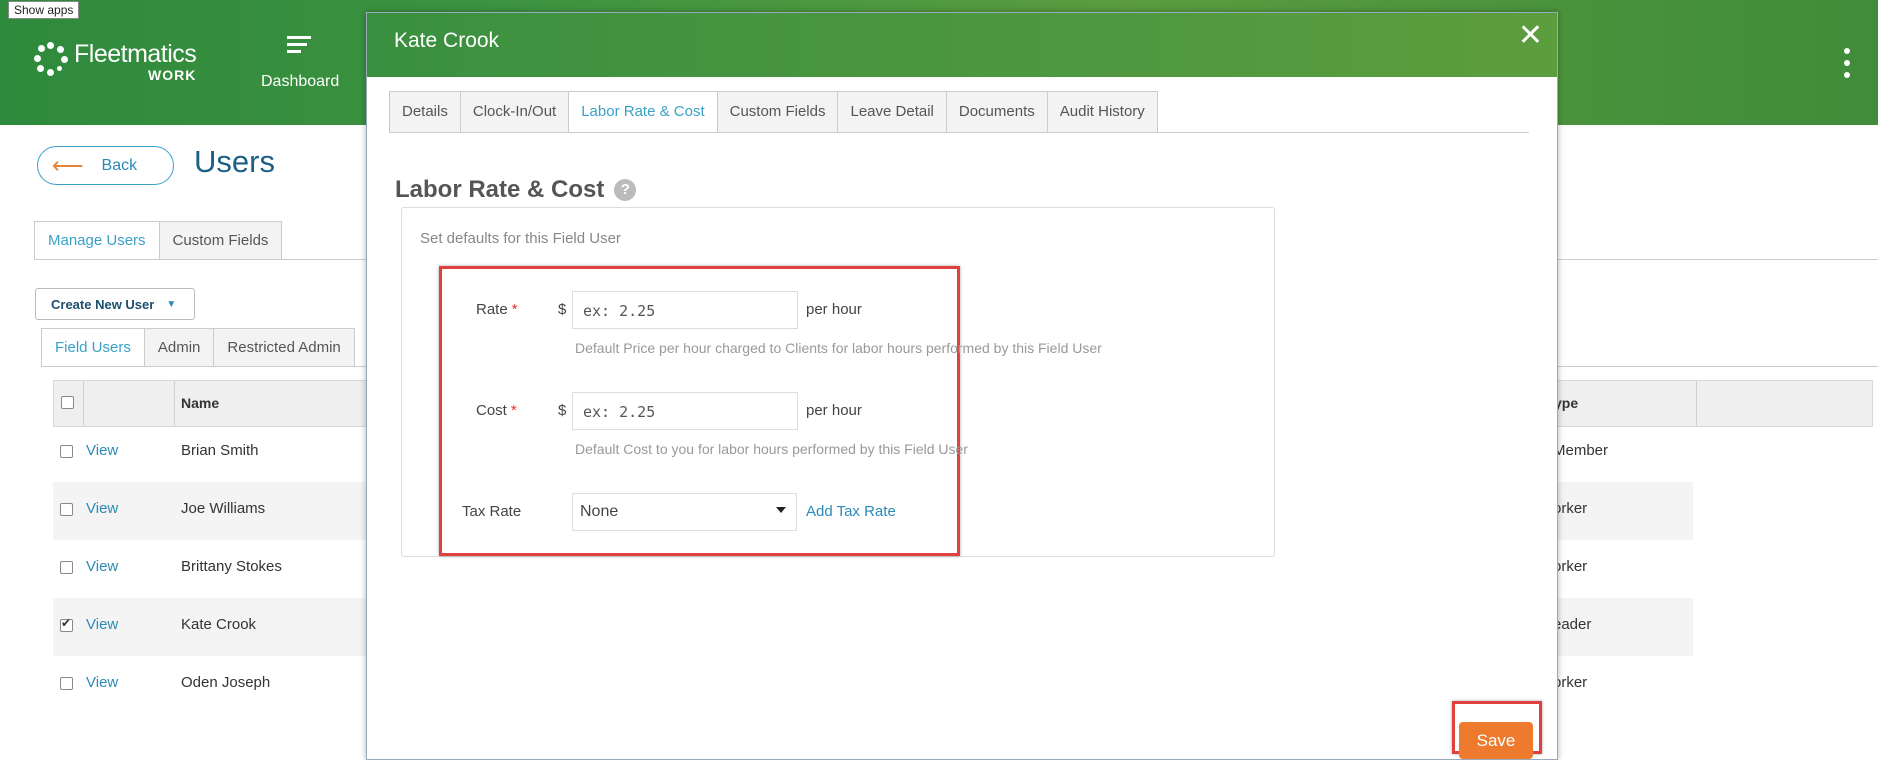 The width and height of the screenshot is (1878, 760). Describe the element at coordinates (299, 44) in the screenshot. I see `menu-icon` at that location.